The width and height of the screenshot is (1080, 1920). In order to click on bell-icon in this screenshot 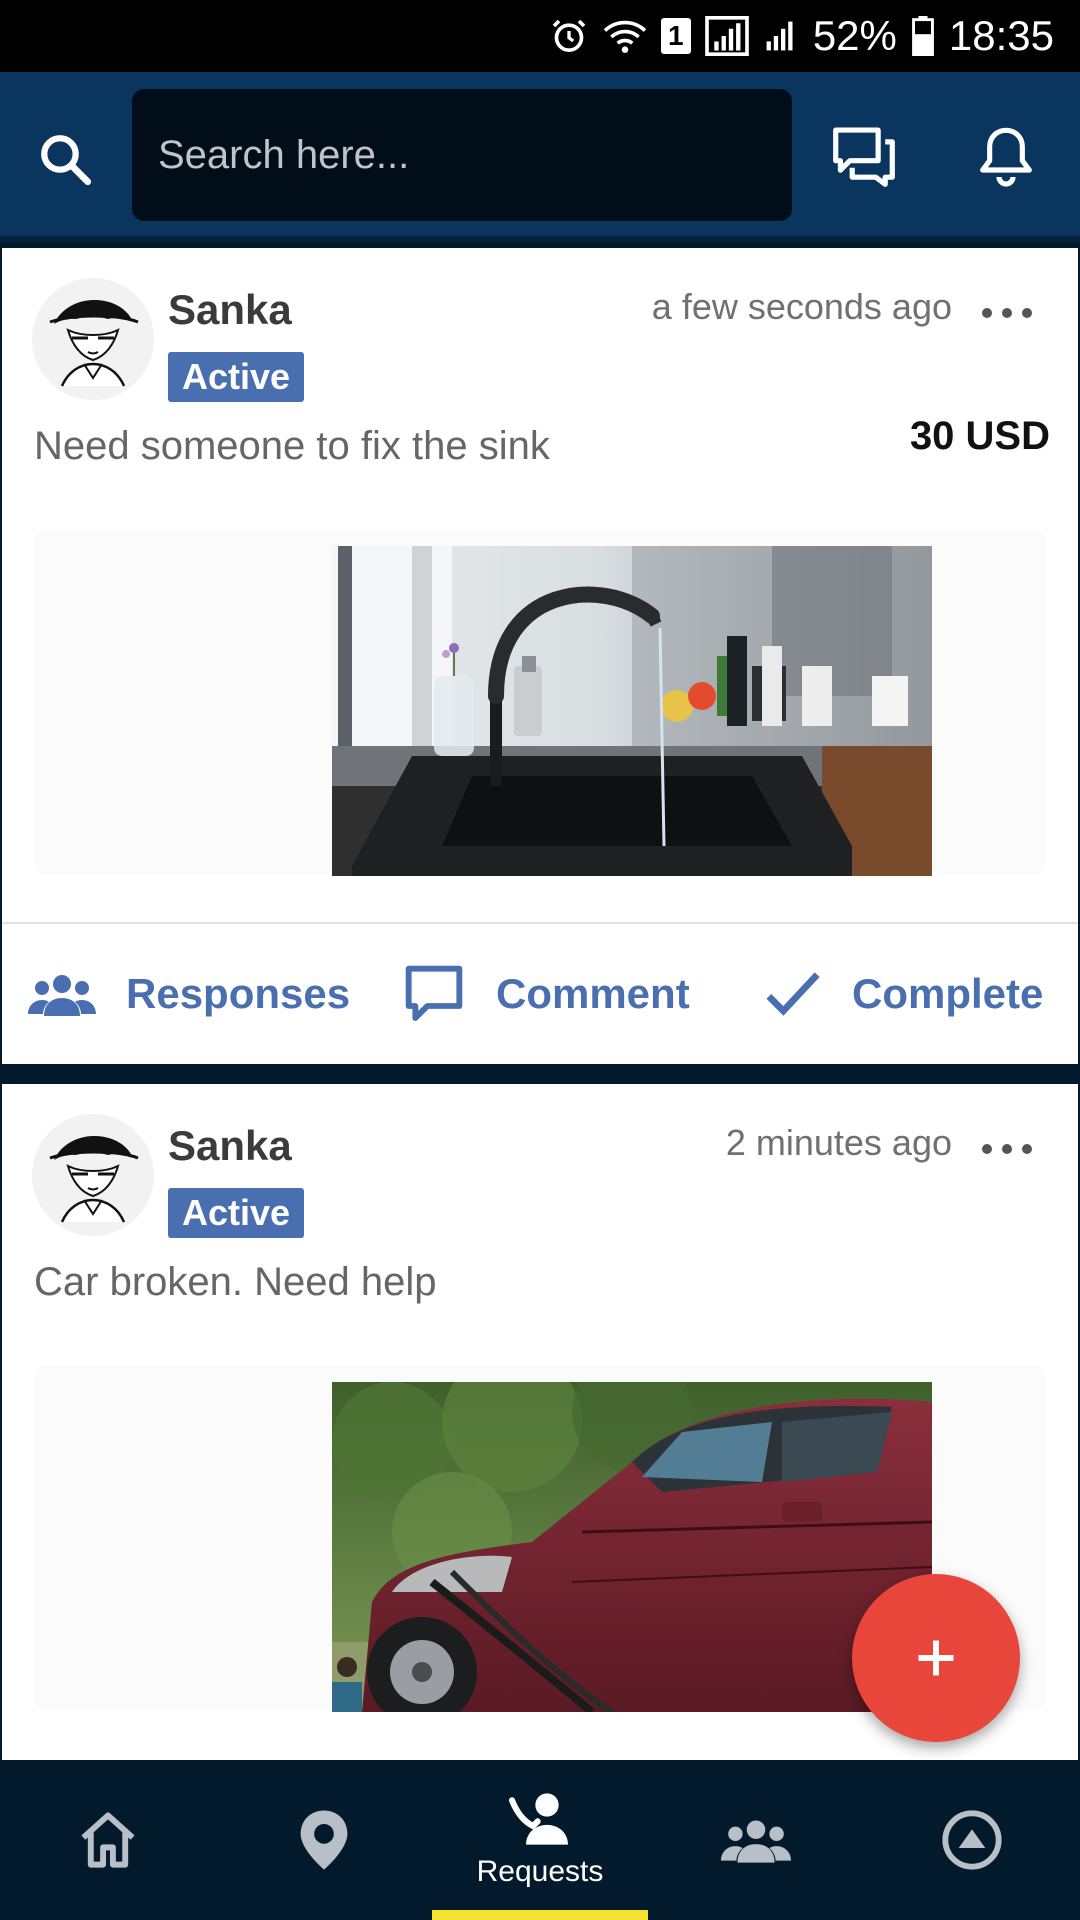, I will do `click(1006, 157)`.